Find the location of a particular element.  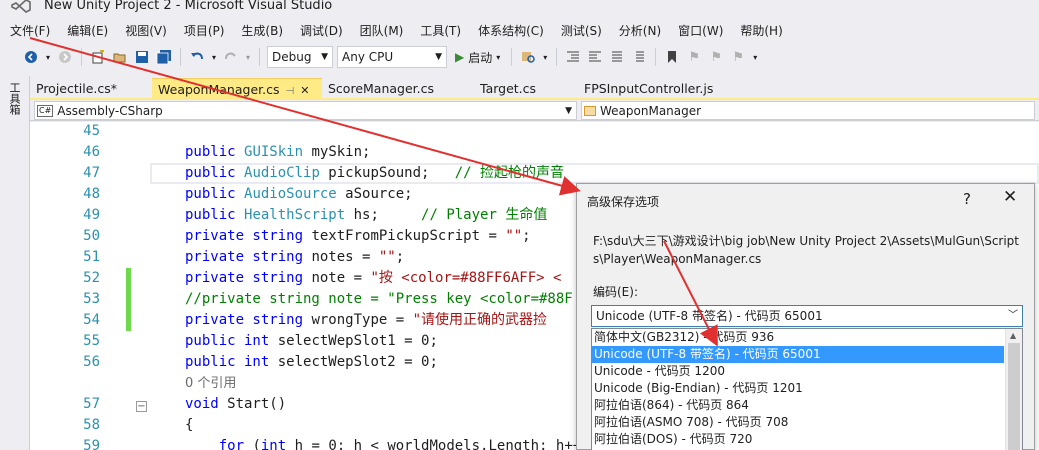

menu-project: 项目(P) is located at coordinates (203, 31).